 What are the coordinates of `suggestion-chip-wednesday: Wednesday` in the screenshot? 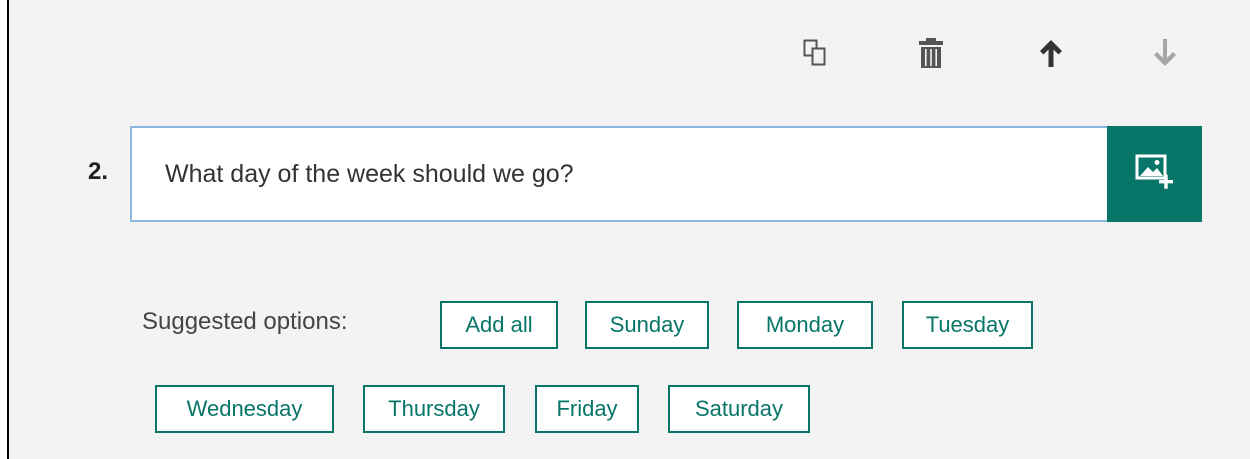 It's located at (244, 409).